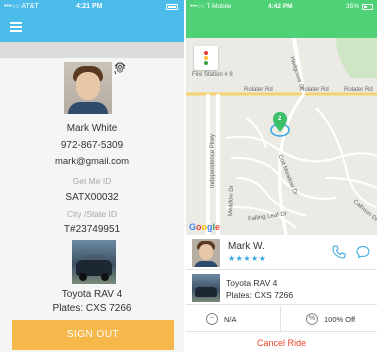  Describe the element at coordinates (281, 253) in the screenshot. I see `driver-info-row: Mark W. ★★★★★` at that location.